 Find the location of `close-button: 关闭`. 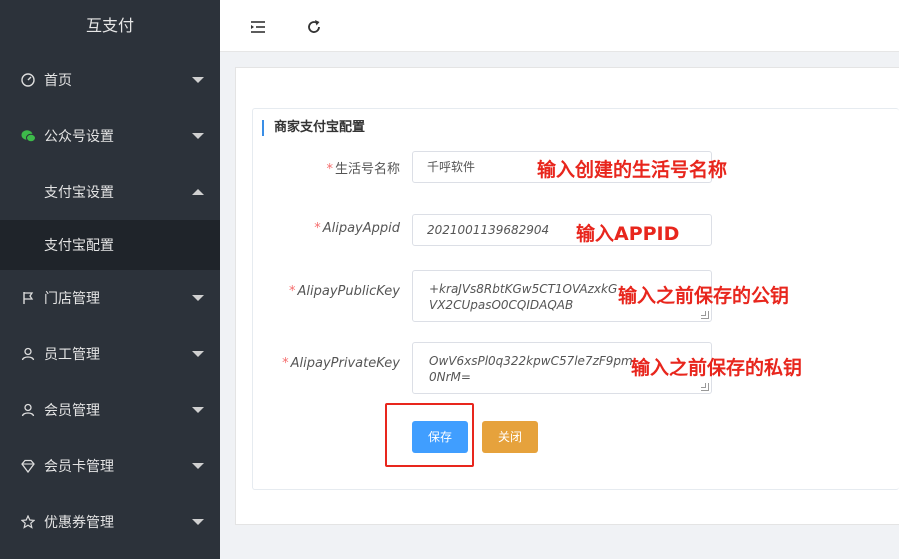

close-button: 关闭 is located at coordinates (510, 437).